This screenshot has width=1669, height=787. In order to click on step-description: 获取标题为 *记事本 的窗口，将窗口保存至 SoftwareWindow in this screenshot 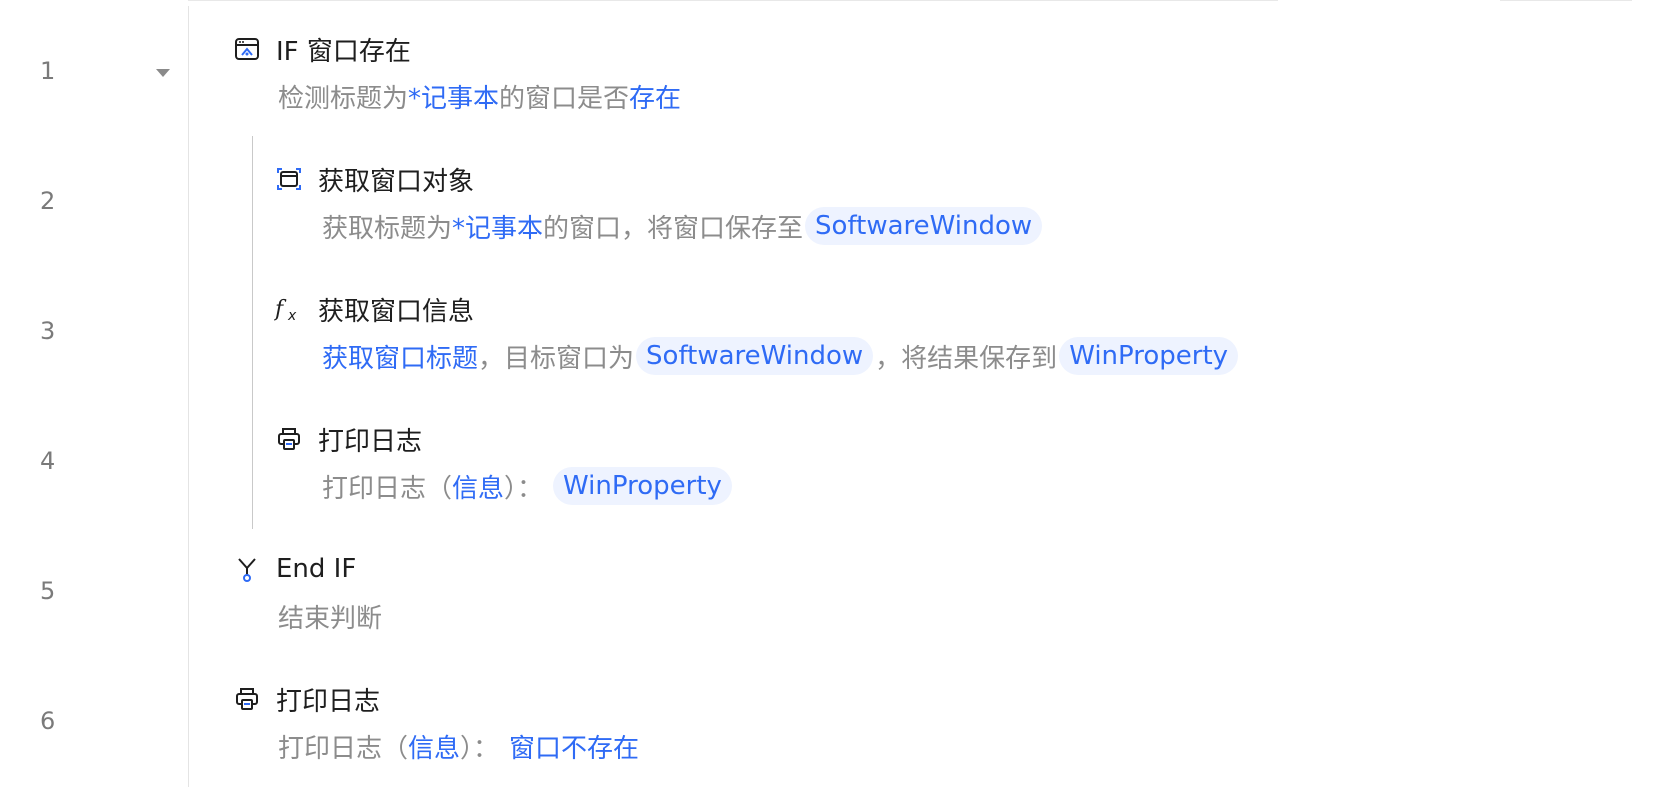, I will do `click(683, 226)`.